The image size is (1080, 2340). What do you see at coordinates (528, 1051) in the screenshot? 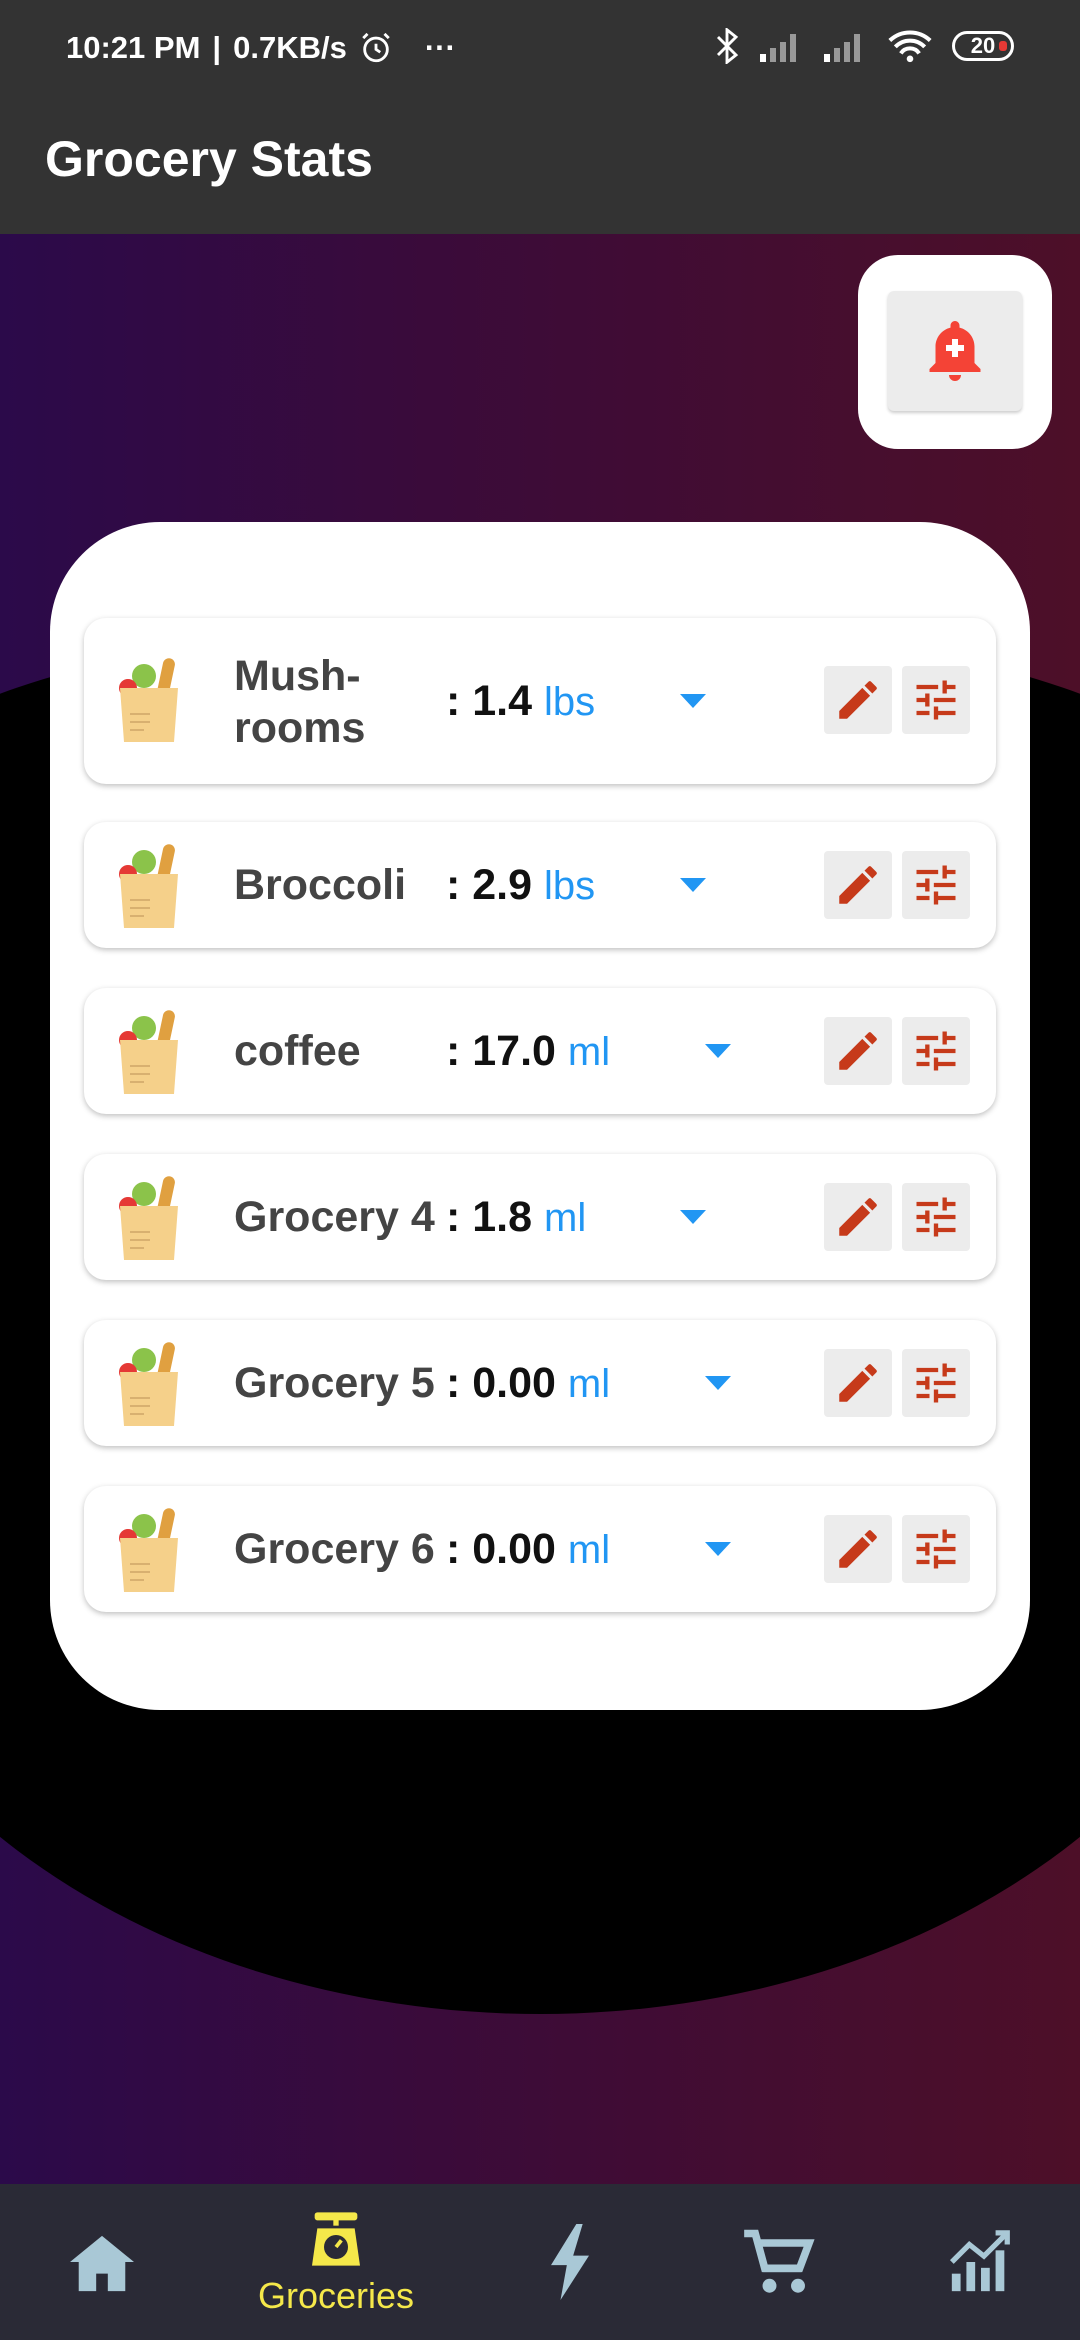
I see `grocery-quantity: : 17.0 ml` at bounding box center [528, 1051].